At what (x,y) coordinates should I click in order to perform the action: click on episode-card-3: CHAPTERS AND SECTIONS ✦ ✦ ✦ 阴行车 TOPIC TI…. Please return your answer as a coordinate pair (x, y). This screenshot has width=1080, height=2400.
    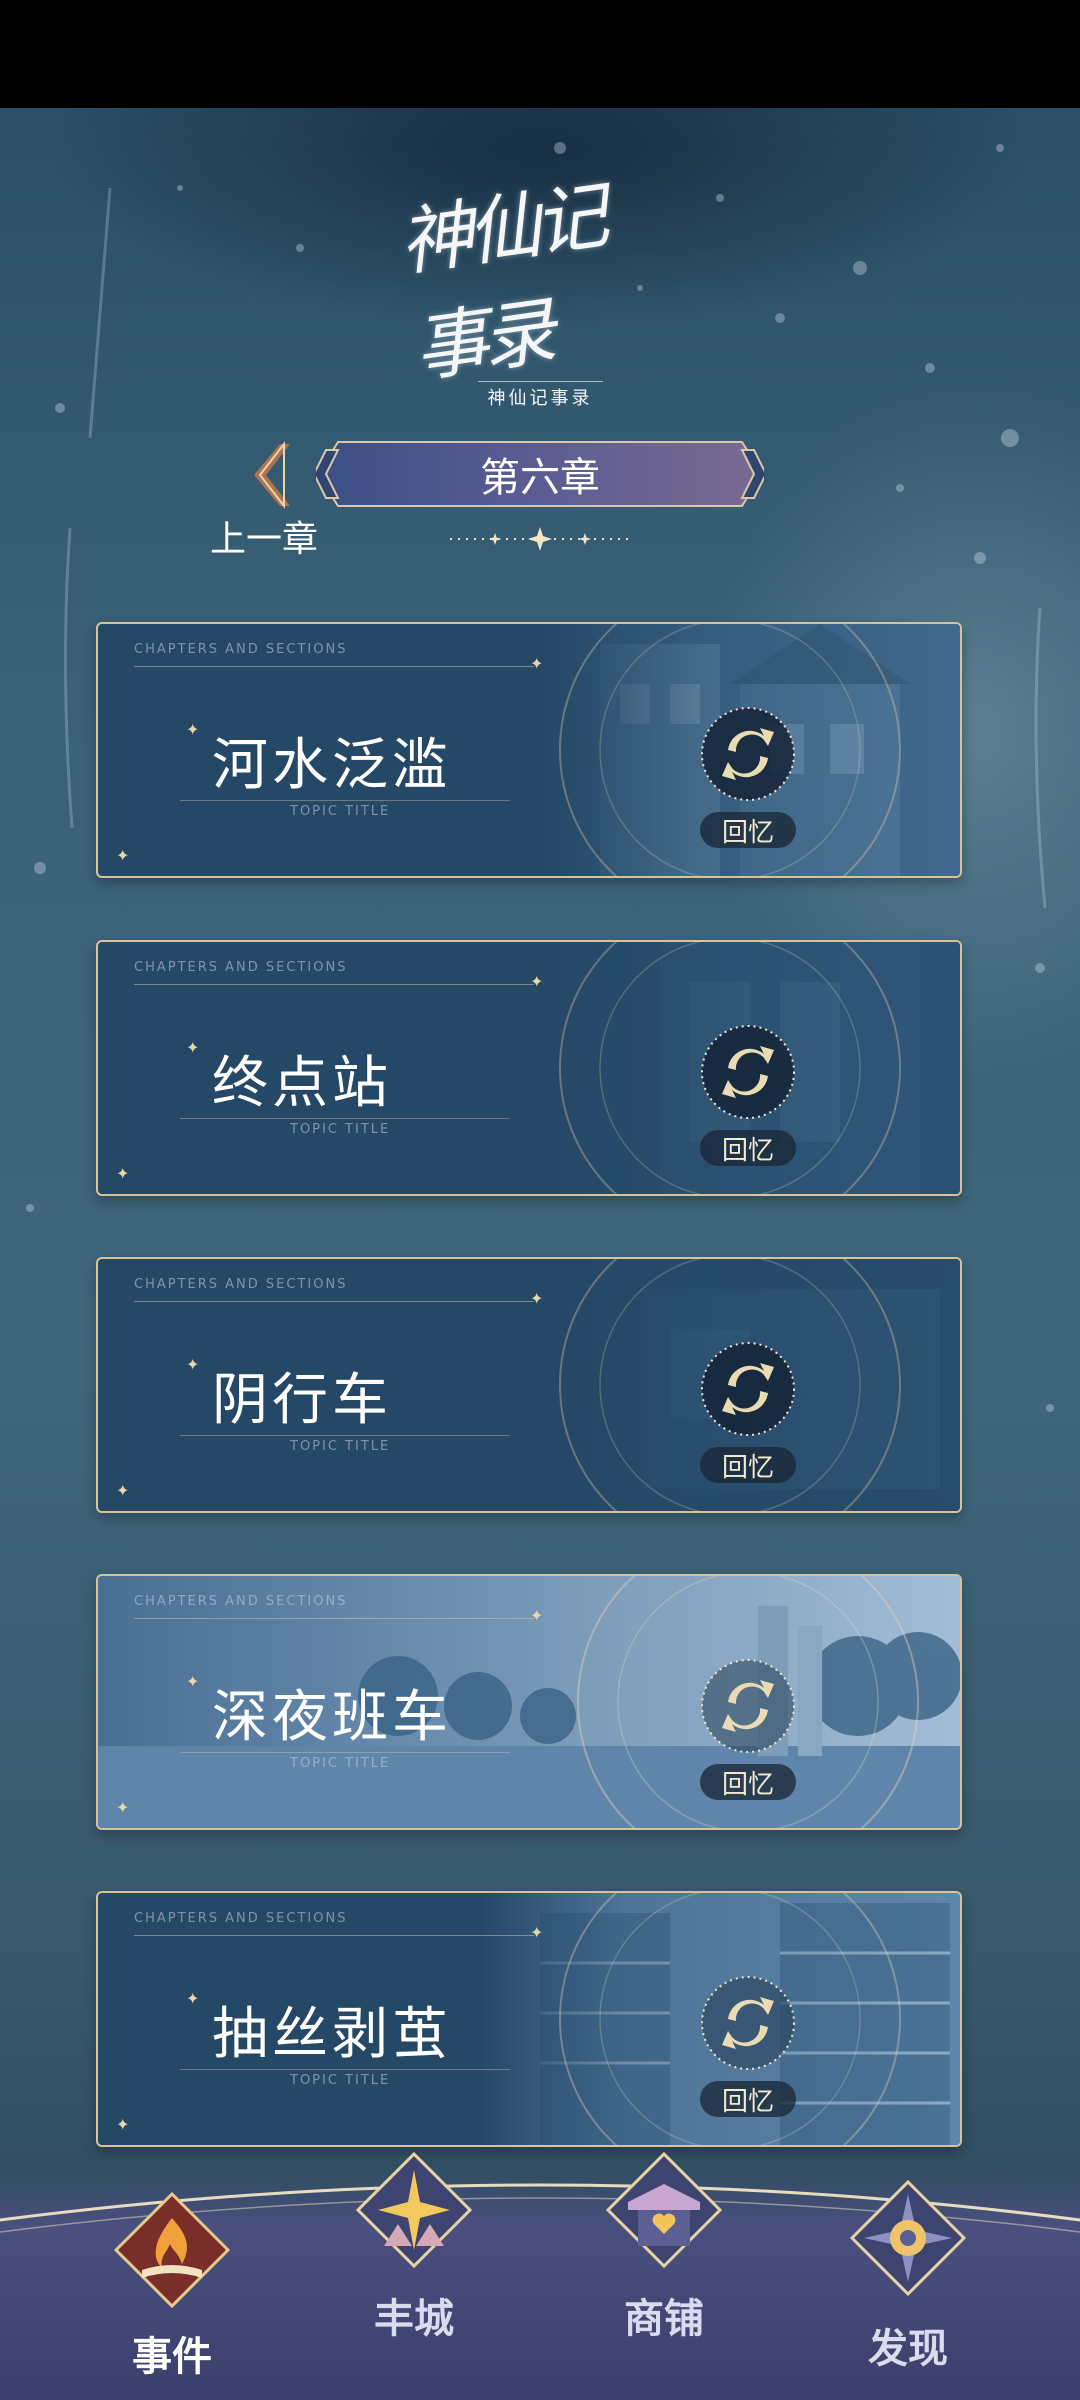
    Looking at the image, I should click on (529, 1385).